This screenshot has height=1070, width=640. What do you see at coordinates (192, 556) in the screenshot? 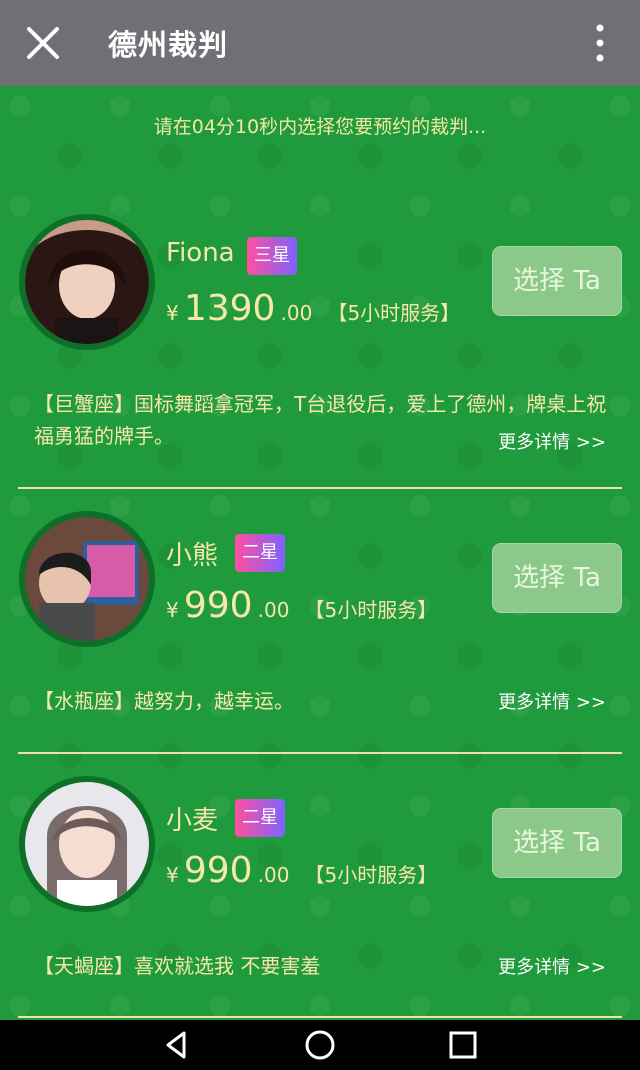
I see `referee-name: 小熊` at bounding box center [192, 556].